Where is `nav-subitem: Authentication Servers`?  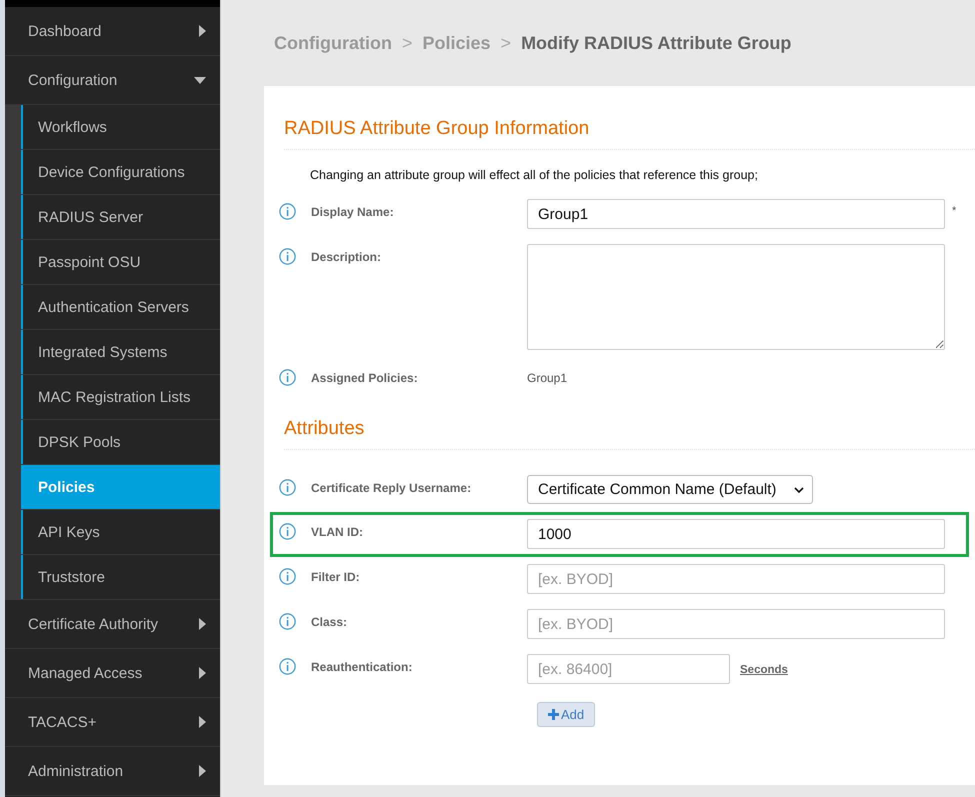 nav-subitem: Authentication Servers is located at coordinates (112, 307).